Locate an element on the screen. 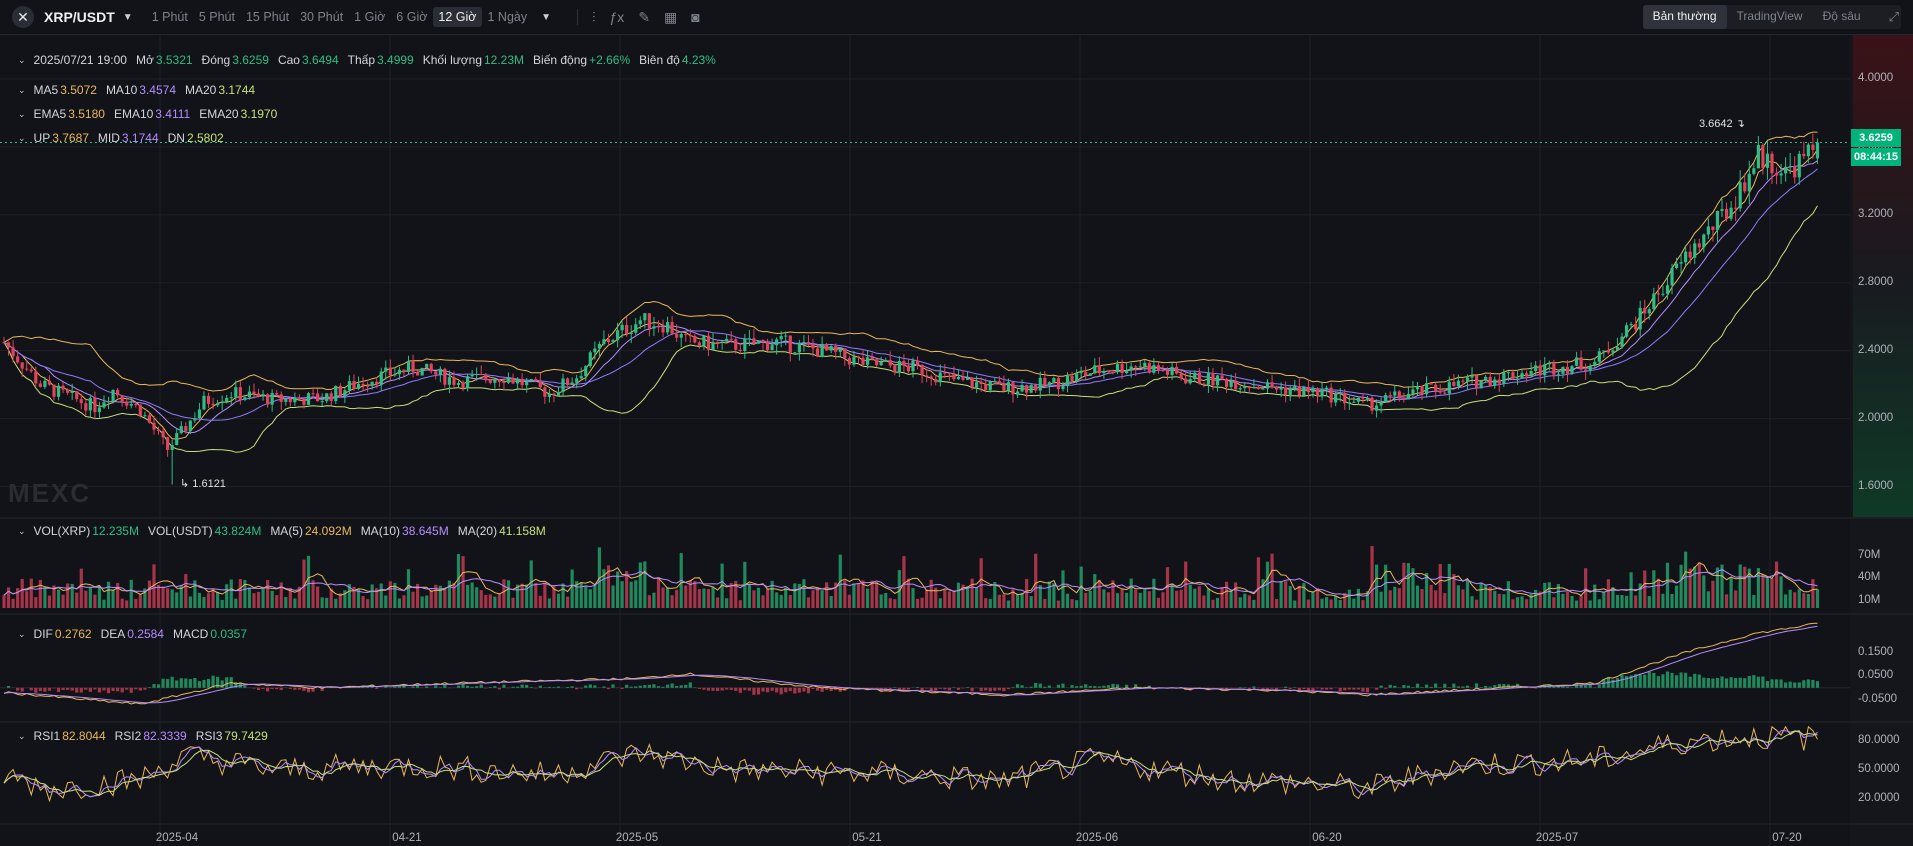 Image resolution: width=1913 pixels, height=846 pixels. macd-axis-label: 0.1500 is located at coordinates (1876, 651).